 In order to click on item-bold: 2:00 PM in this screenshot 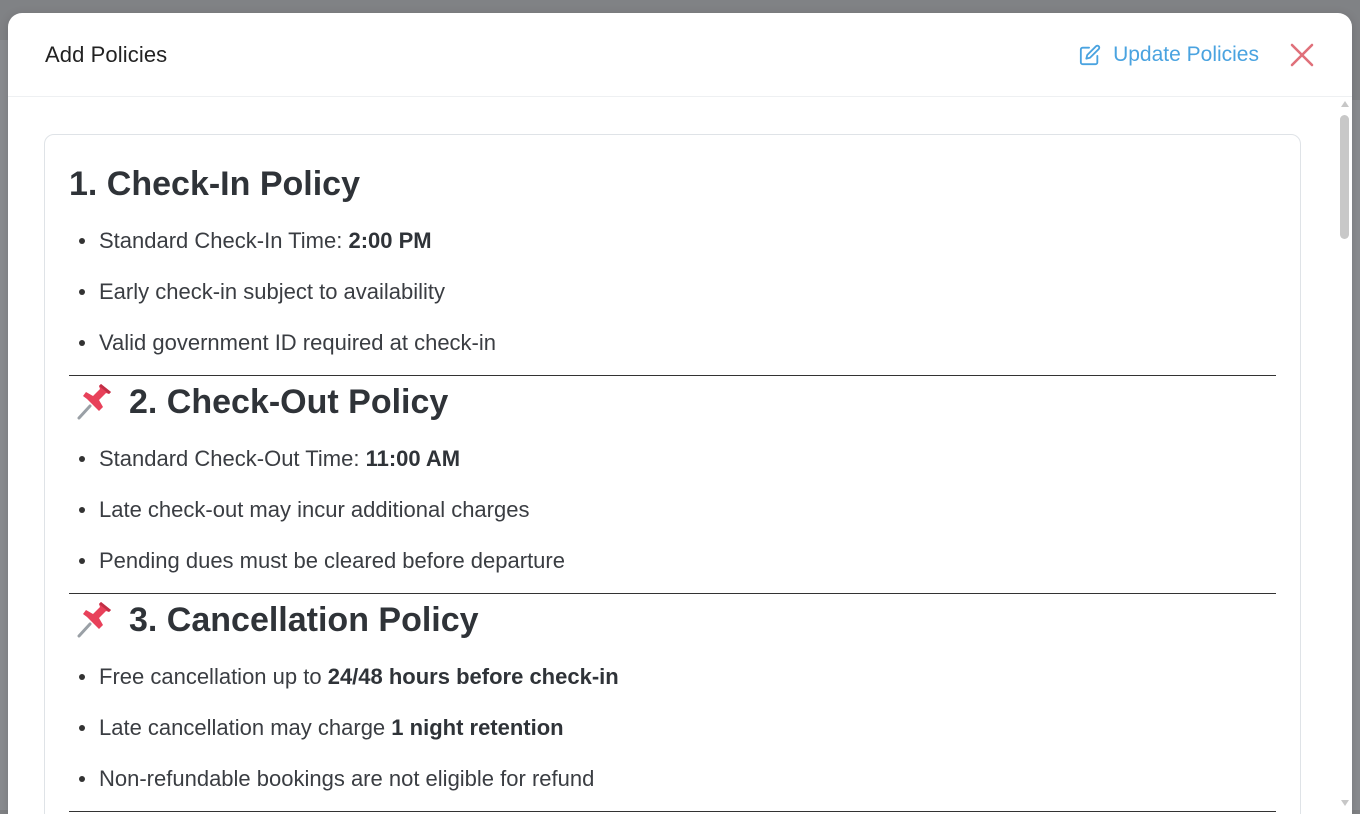, I will do `click(390, 240)`.